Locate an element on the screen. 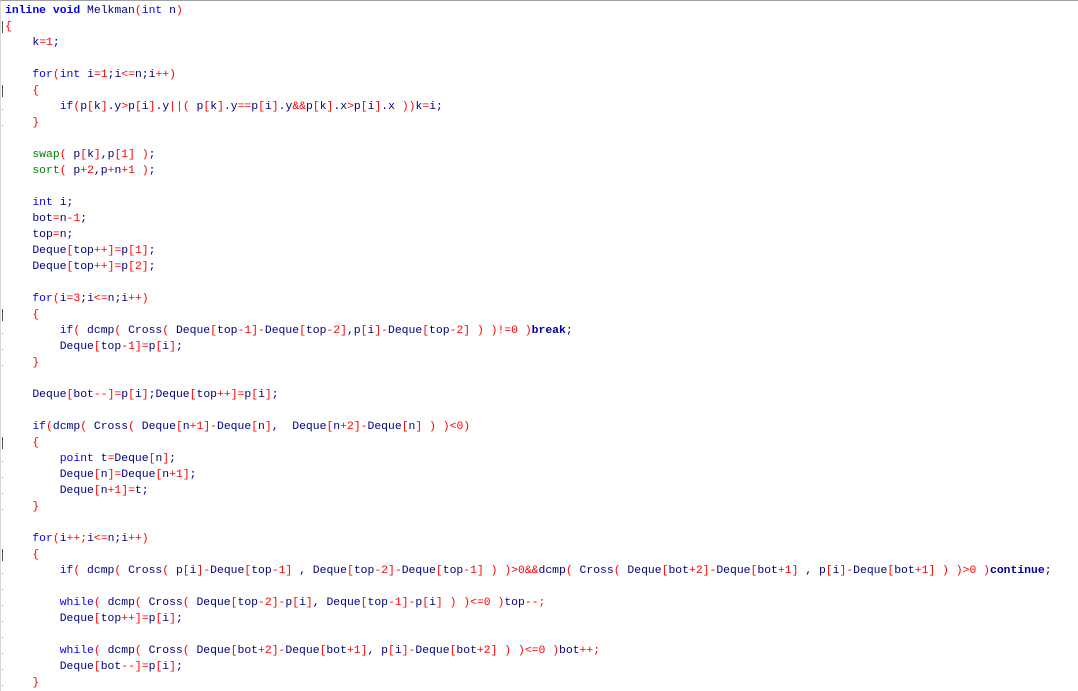 This screenshot has width=1078, height=691. code-line: Deque[n]=Deque[n+1]; is located at coordinates (540, 475).